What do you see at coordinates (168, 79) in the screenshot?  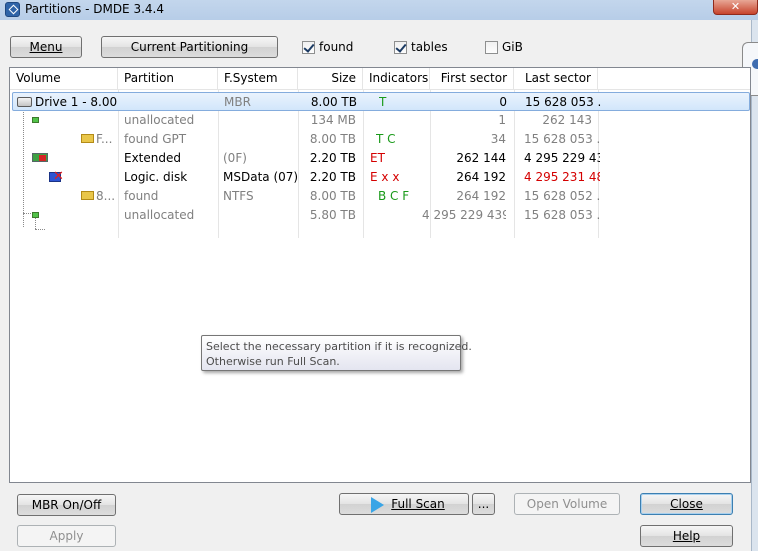 I see `column-header-partition: Partition` at bounding box center [168, 79].